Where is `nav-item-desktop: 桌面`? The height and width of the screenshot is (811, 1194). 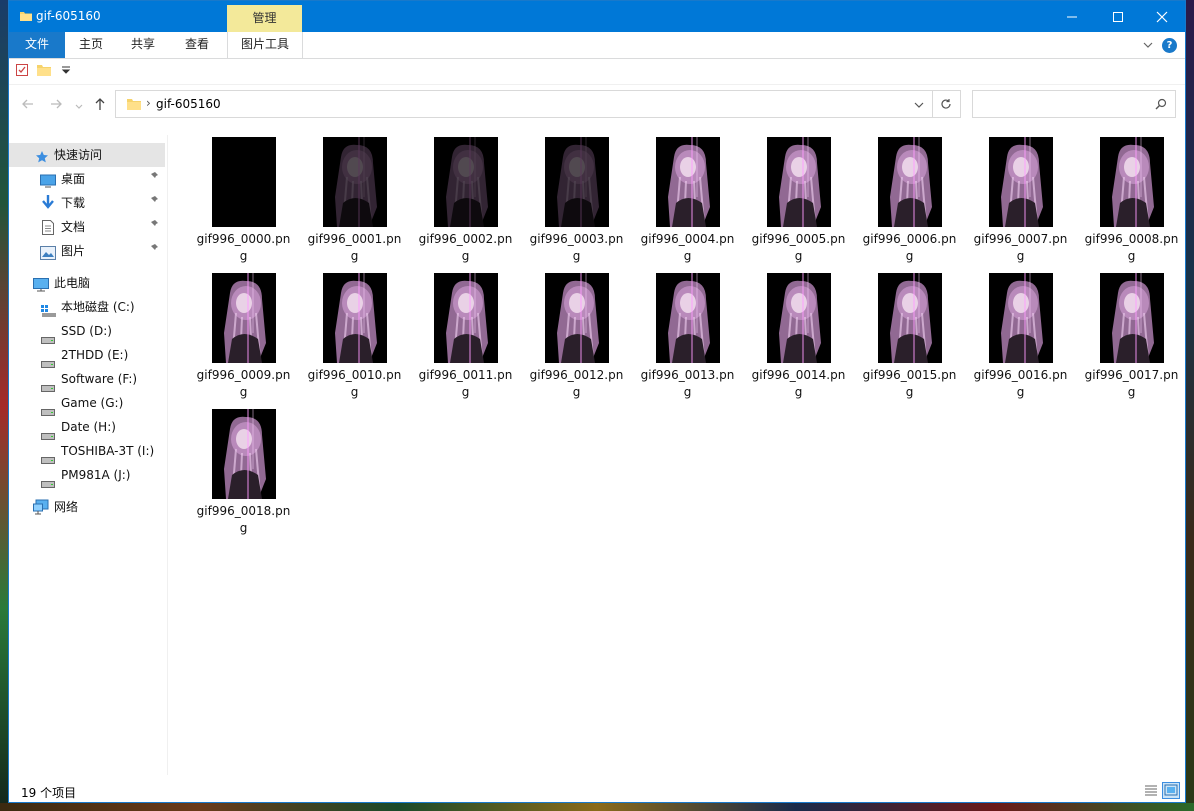
nav-item-desktop: 桌面 is located at coordinates (87, 179).